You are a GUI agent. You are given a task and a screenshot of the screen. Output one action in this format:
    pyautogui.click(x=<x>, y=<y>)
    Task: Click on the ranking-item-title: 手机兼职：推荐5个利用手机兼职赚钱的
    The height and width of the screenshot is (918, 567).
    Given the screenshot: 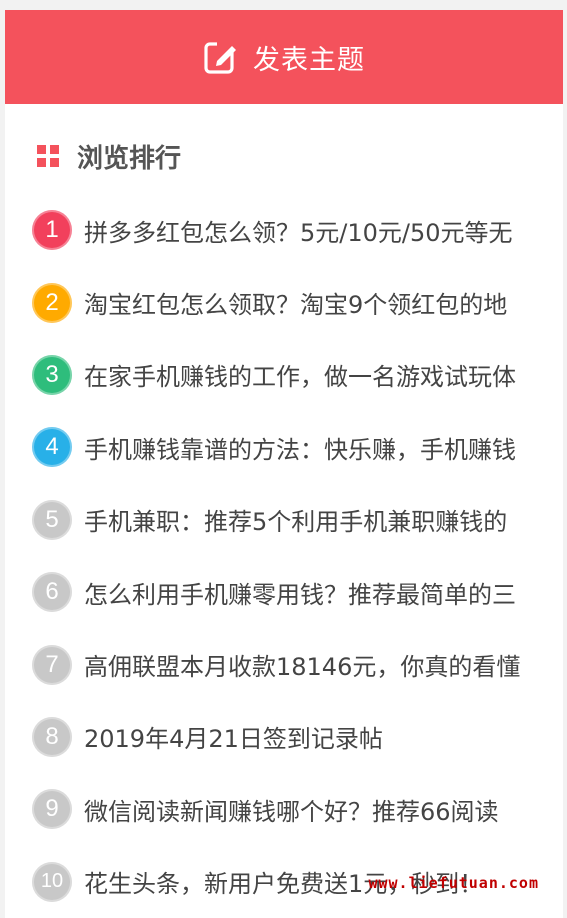 What is the action you would take?
    pyautogui.click(x=306, y=519)
    